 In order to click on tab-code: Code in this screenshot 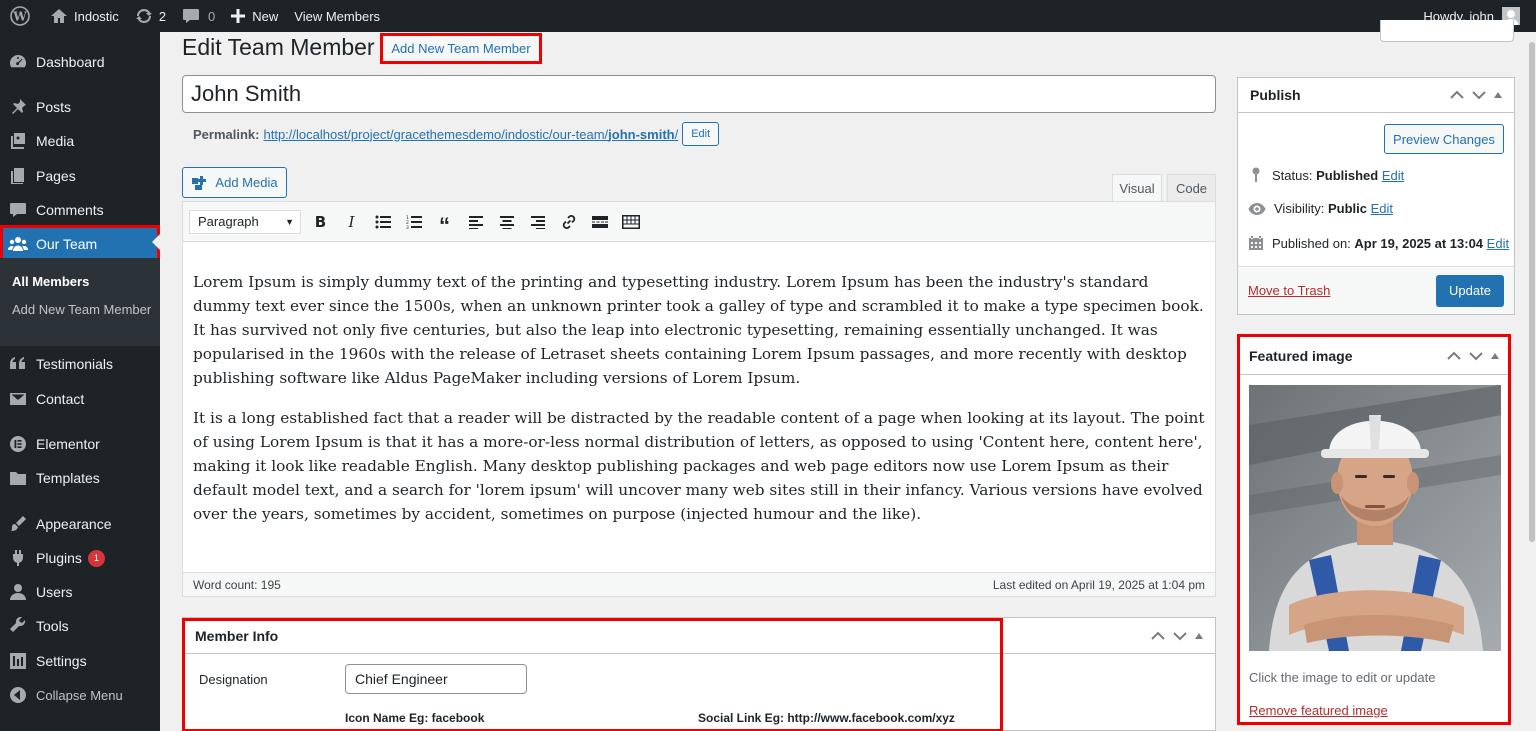, I will do `click(1191, 188)`.